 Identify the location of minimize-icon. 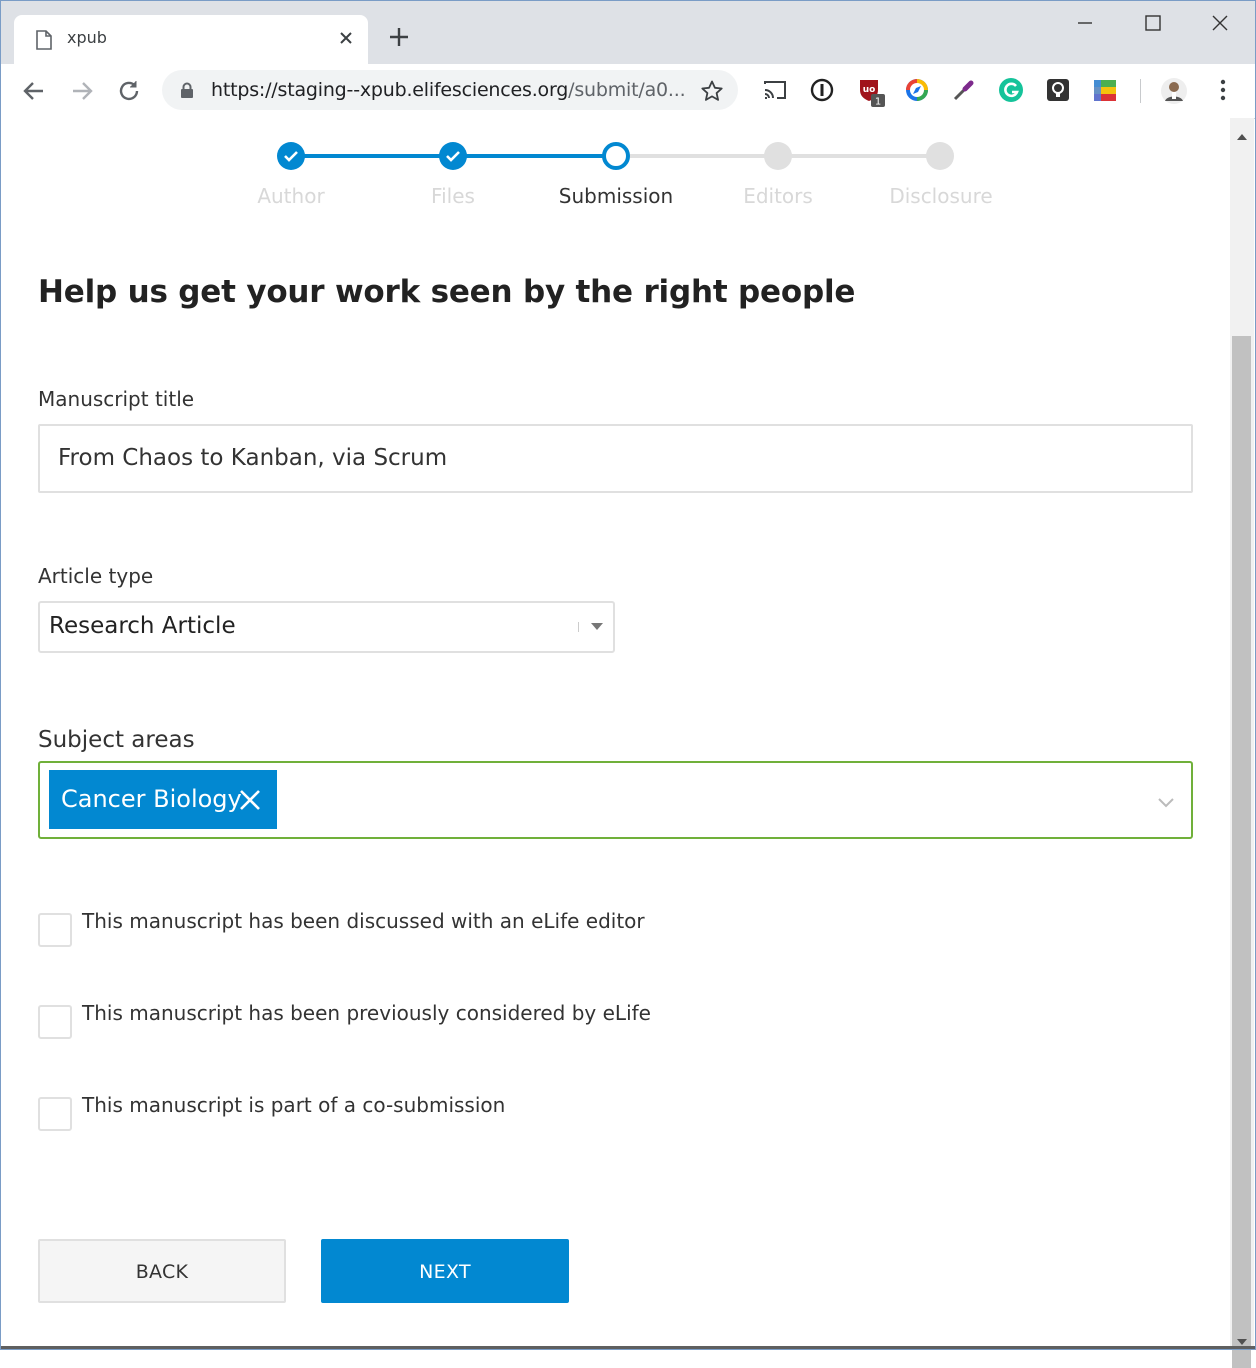
(1085, 25).